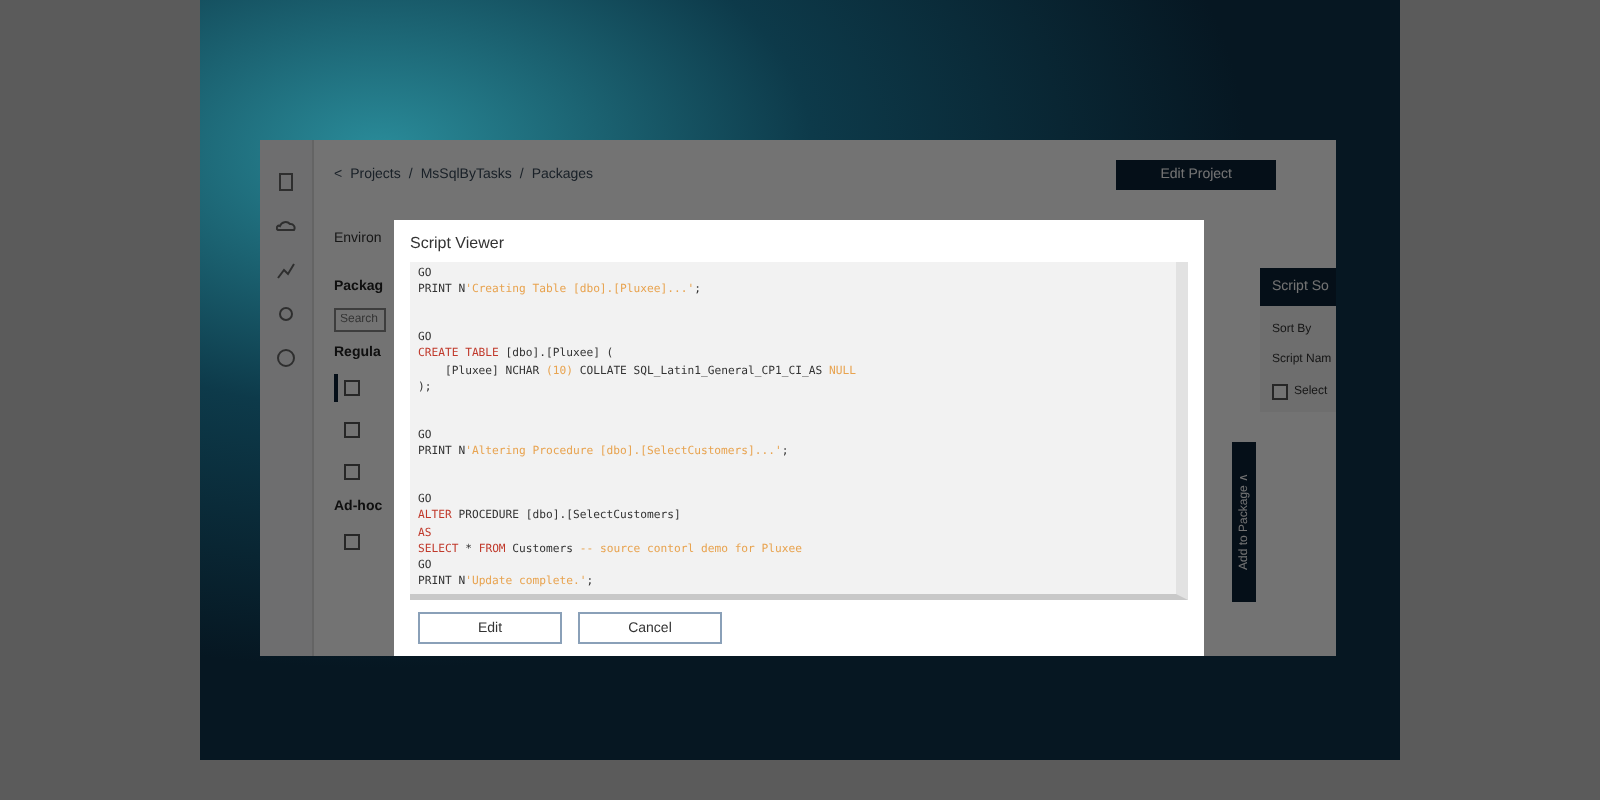 The image size is (1600, 800). What do you see at coordinates (286, 270) in the screenshot?
I see `chart-icon` at bounding box center [286, 270].